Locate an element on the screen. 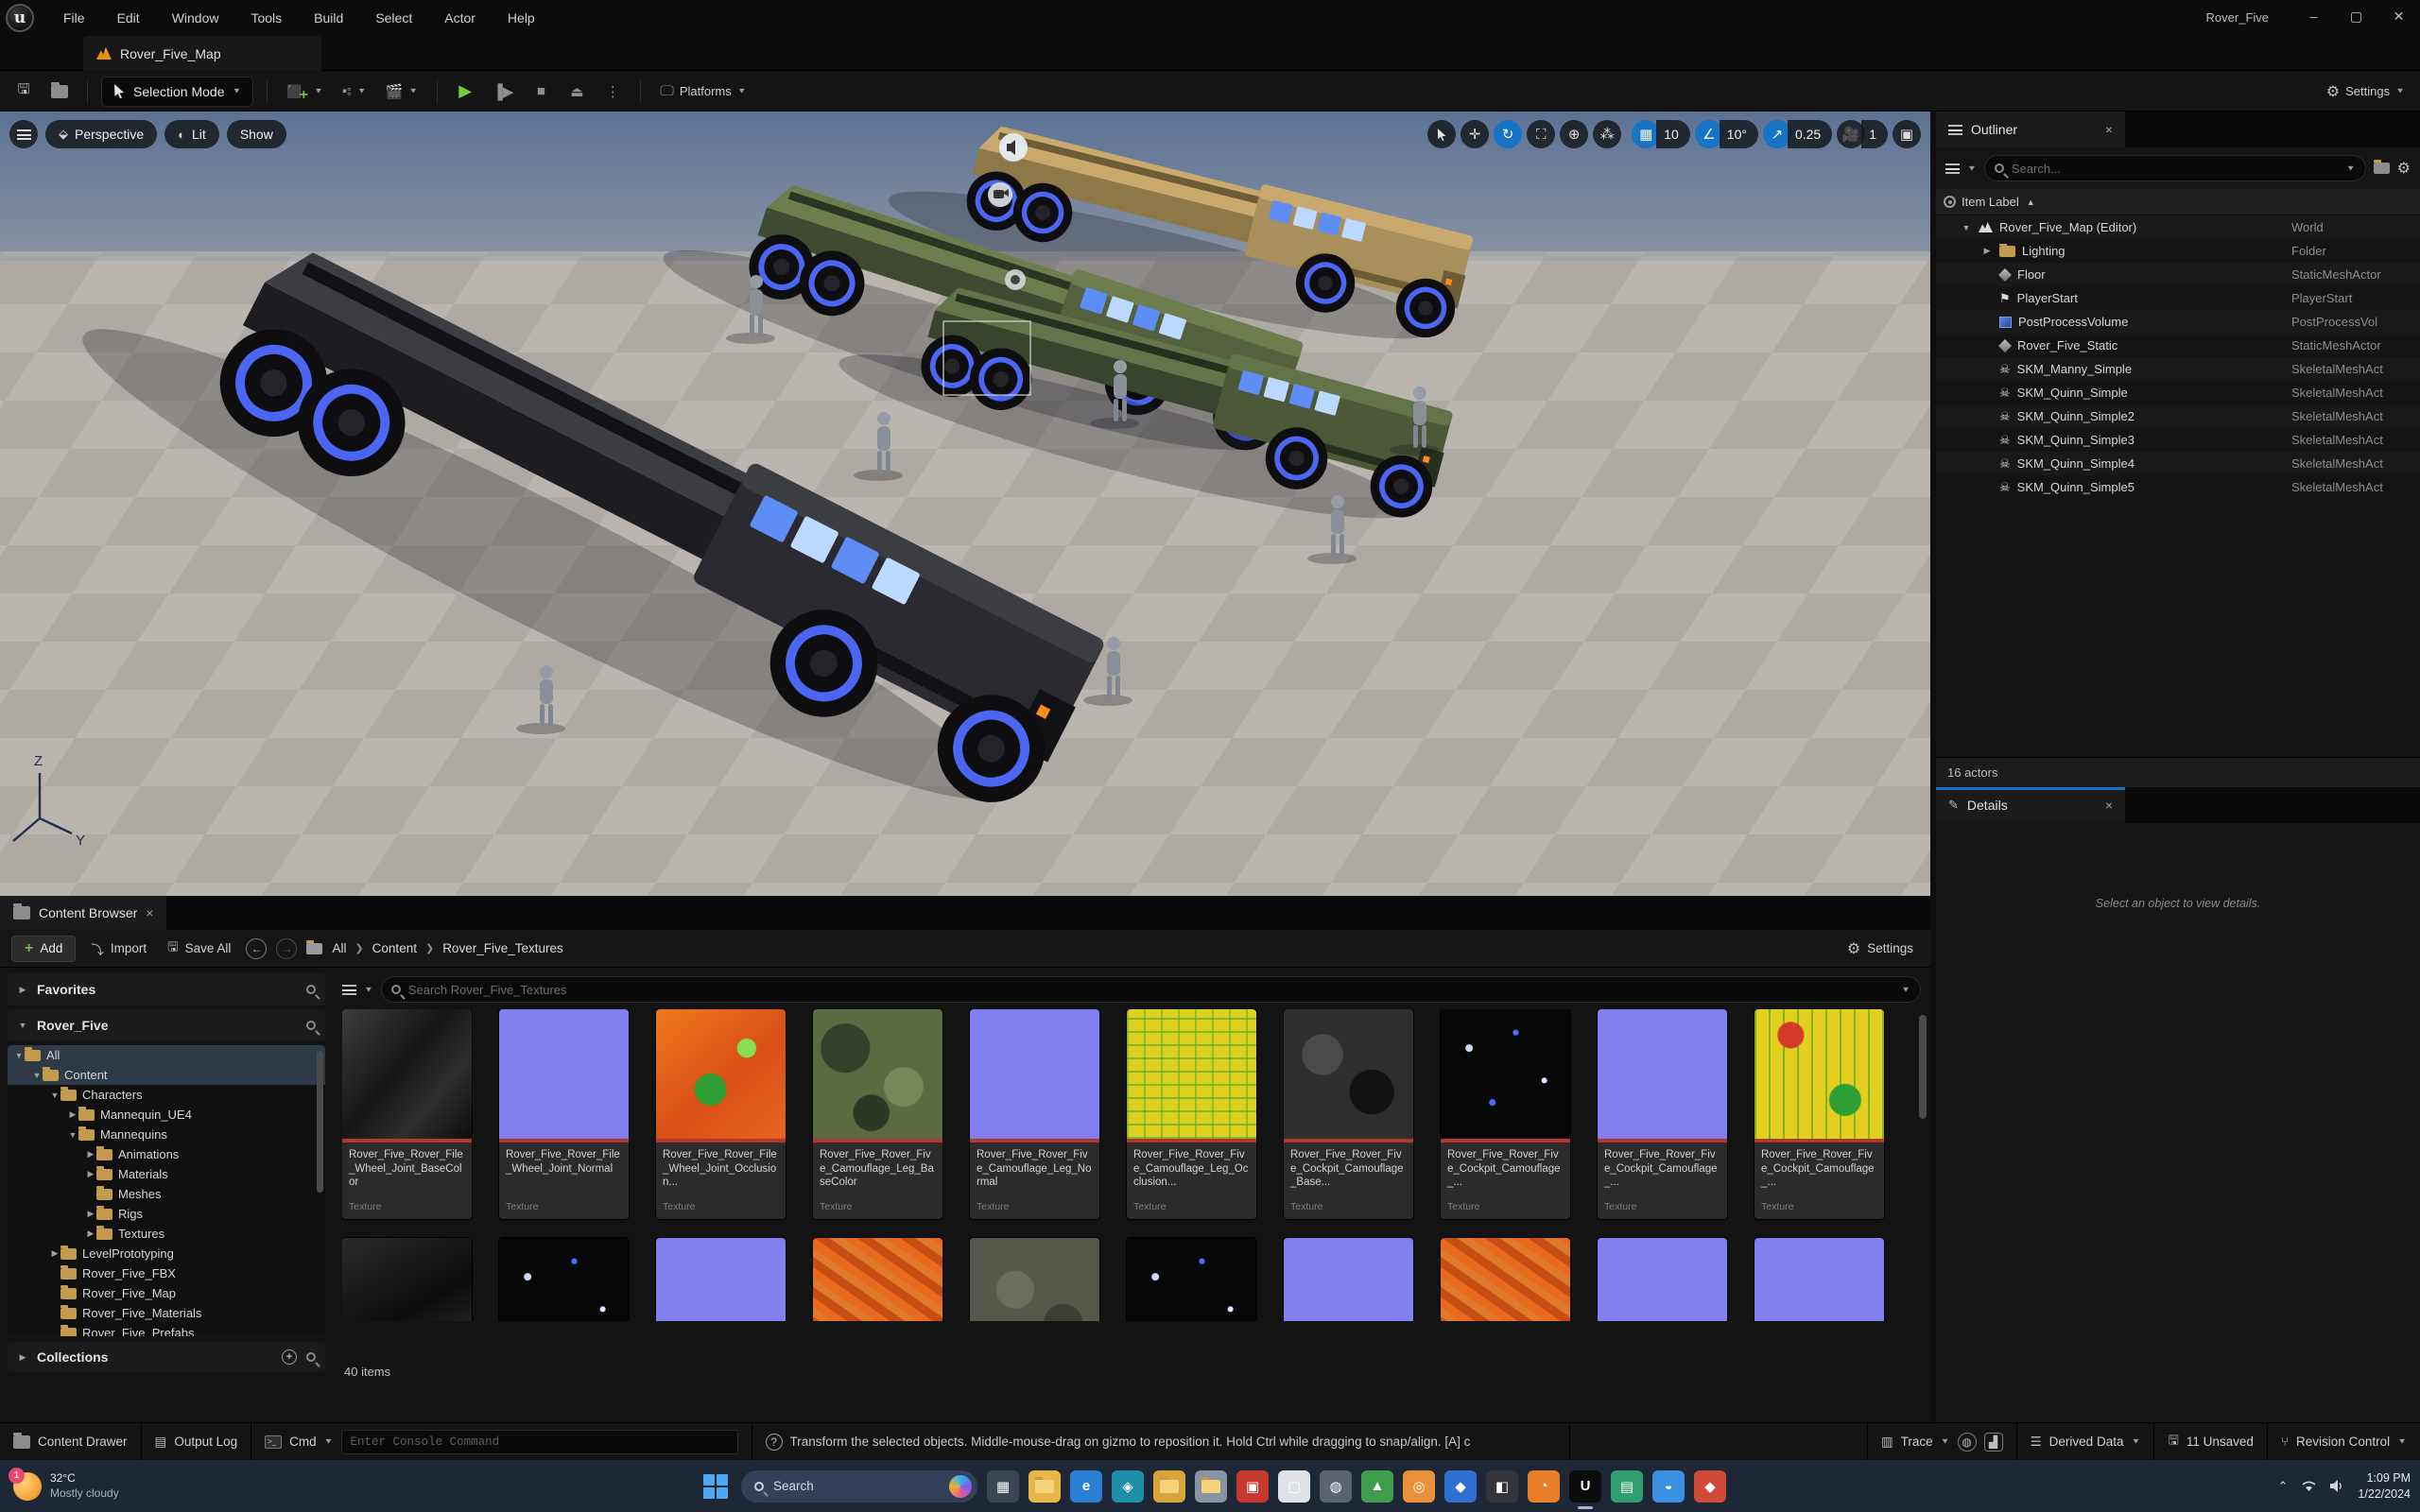 The width and height of the screenshot is (2420, 1512). taskbar-app-app-red: ▣ is located at coordinates (1252, 1486).